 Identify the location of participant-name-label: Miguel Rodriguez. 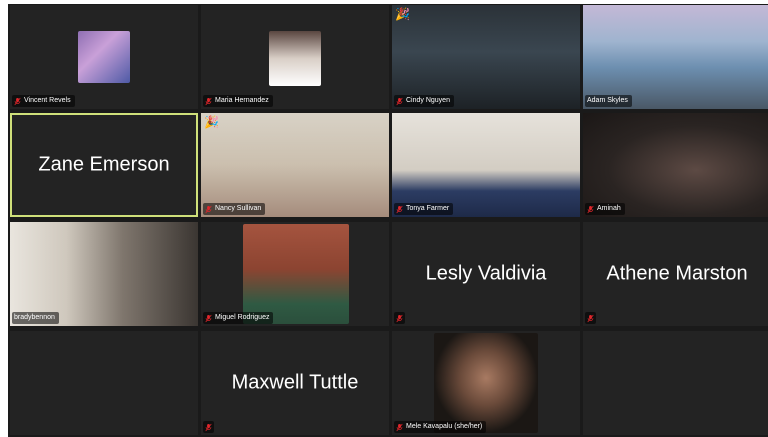
(238, 318).